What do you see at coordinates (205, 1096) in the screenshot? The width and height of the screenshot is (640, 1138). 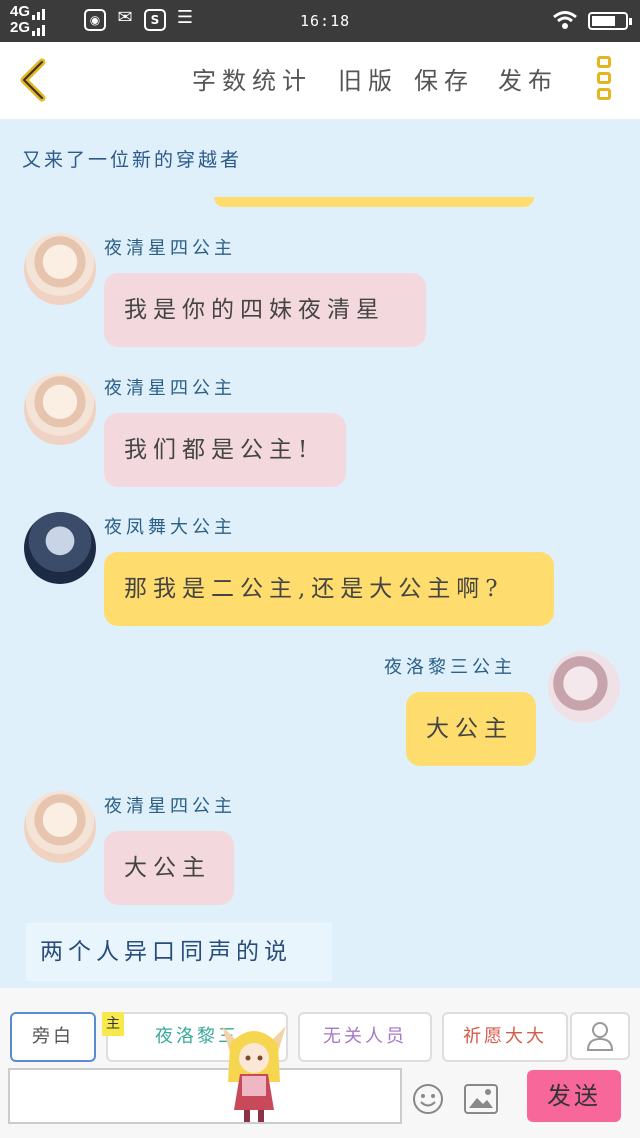 I see `message-input` at bounding box center [205, 1096].